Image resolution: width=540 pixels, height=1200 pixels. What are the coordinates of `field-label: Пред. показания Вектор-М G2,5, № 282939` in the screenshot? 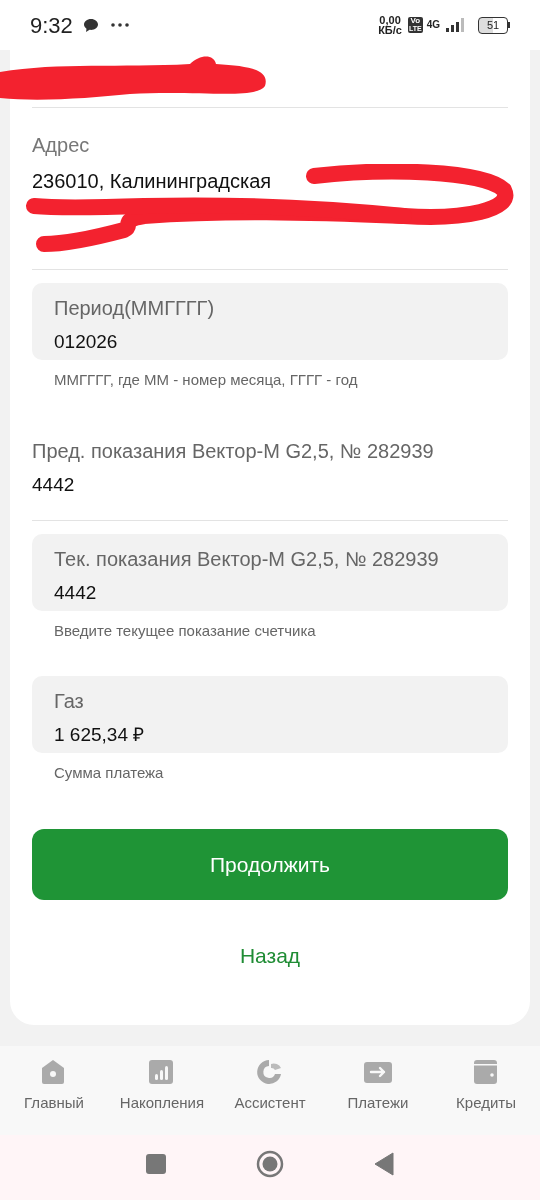 It's located at (233, 451).